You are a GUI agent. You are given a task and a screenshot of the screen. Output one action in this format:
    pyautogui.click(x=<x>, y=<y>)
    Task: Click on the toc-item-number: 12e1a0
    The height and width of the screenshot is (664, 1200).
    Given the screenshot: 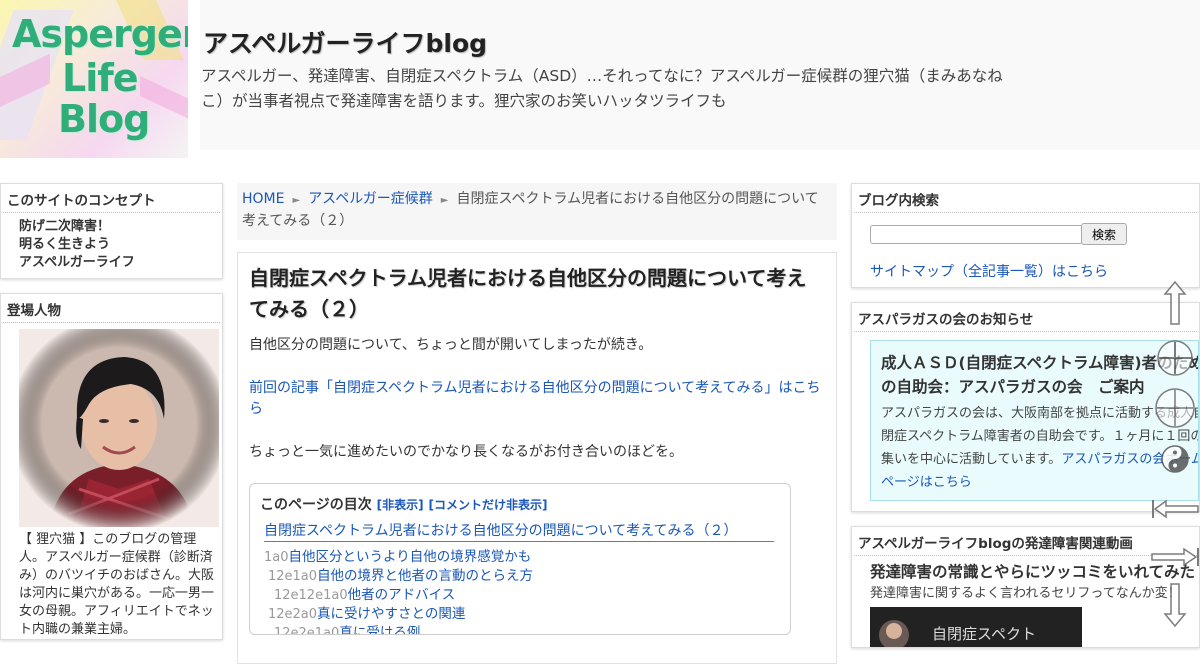 What is the action you would take?
    pyautogui.click(x=293, y=576)
    